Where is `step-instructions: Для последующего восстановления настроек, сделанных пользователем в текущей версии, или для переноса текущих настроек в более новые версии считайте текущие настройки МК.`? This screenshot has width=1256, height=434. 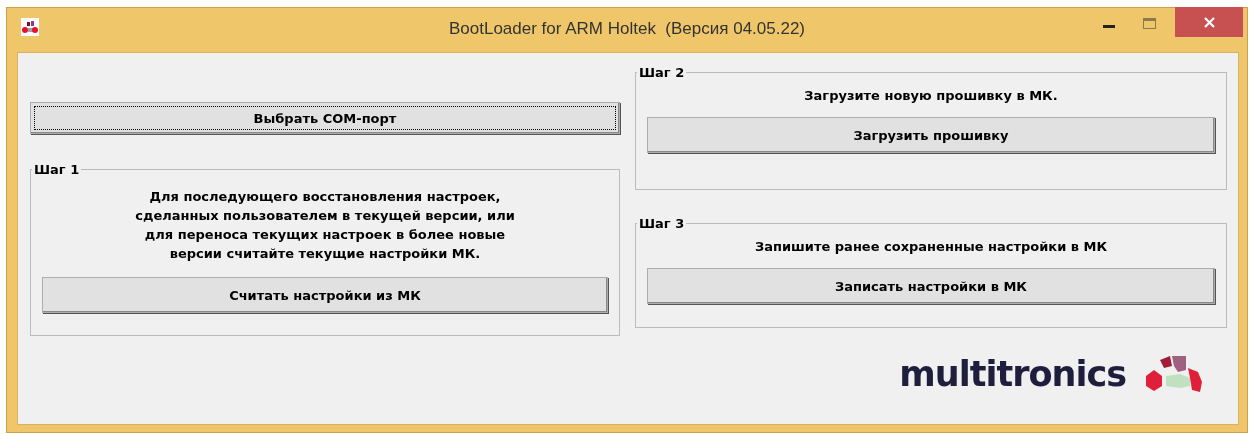
step-instructions: Для последующего восстановления настроек, сделанных пользователем в текущей версии, или для переноса текущих настроек в более новые версии считайте текущие настройки МК. is located at coordinates (325, 225).